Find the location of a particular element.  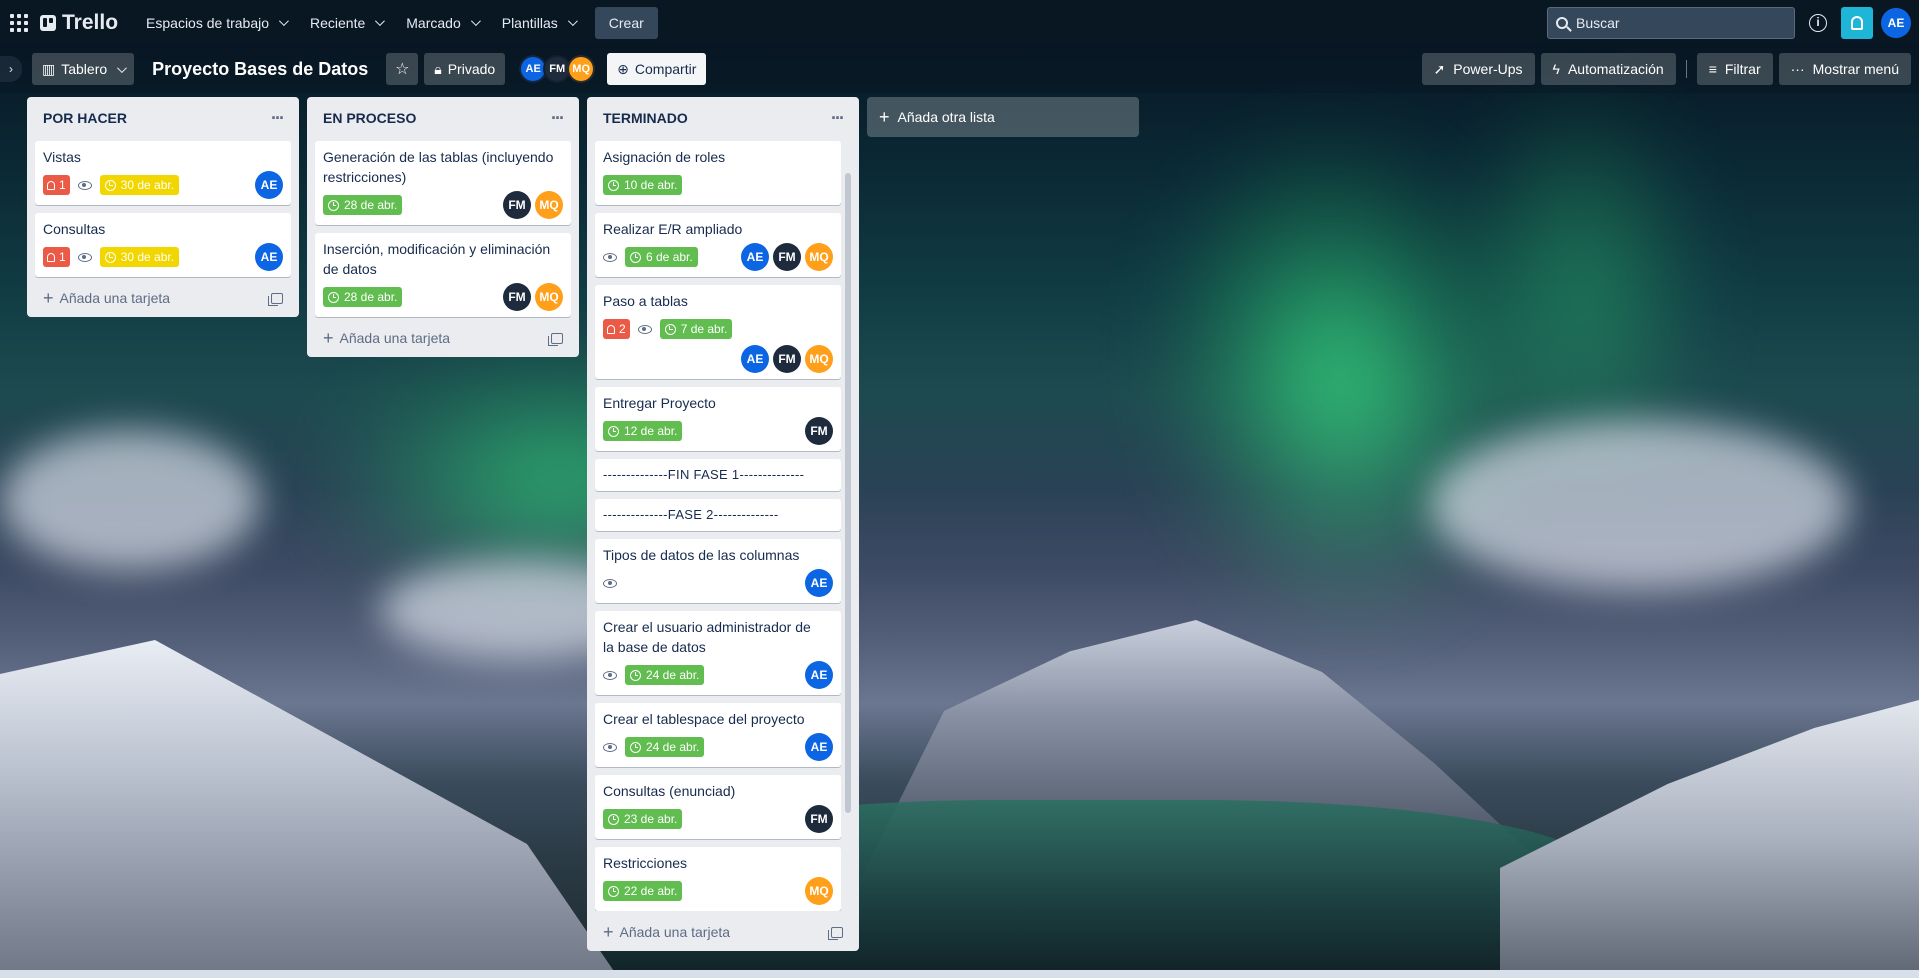

board-members: AE FM MQ is located at coordinates (557, 69).